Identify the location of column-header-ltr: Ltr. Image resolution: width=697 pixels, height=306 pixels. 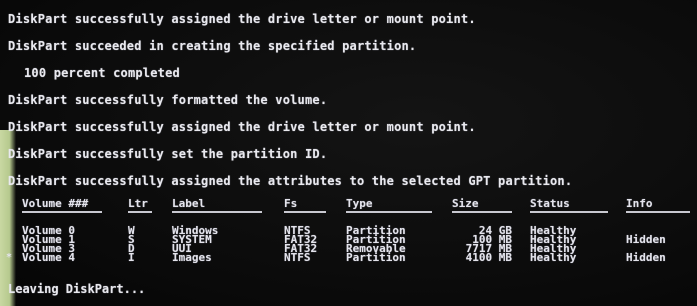
(138, 203).